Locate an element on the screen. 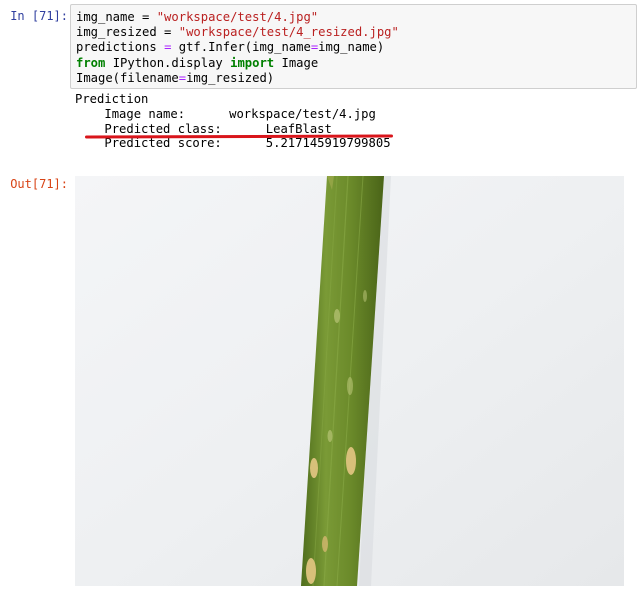  input-prompt: In [71]: is located at coordinates (39, 16).